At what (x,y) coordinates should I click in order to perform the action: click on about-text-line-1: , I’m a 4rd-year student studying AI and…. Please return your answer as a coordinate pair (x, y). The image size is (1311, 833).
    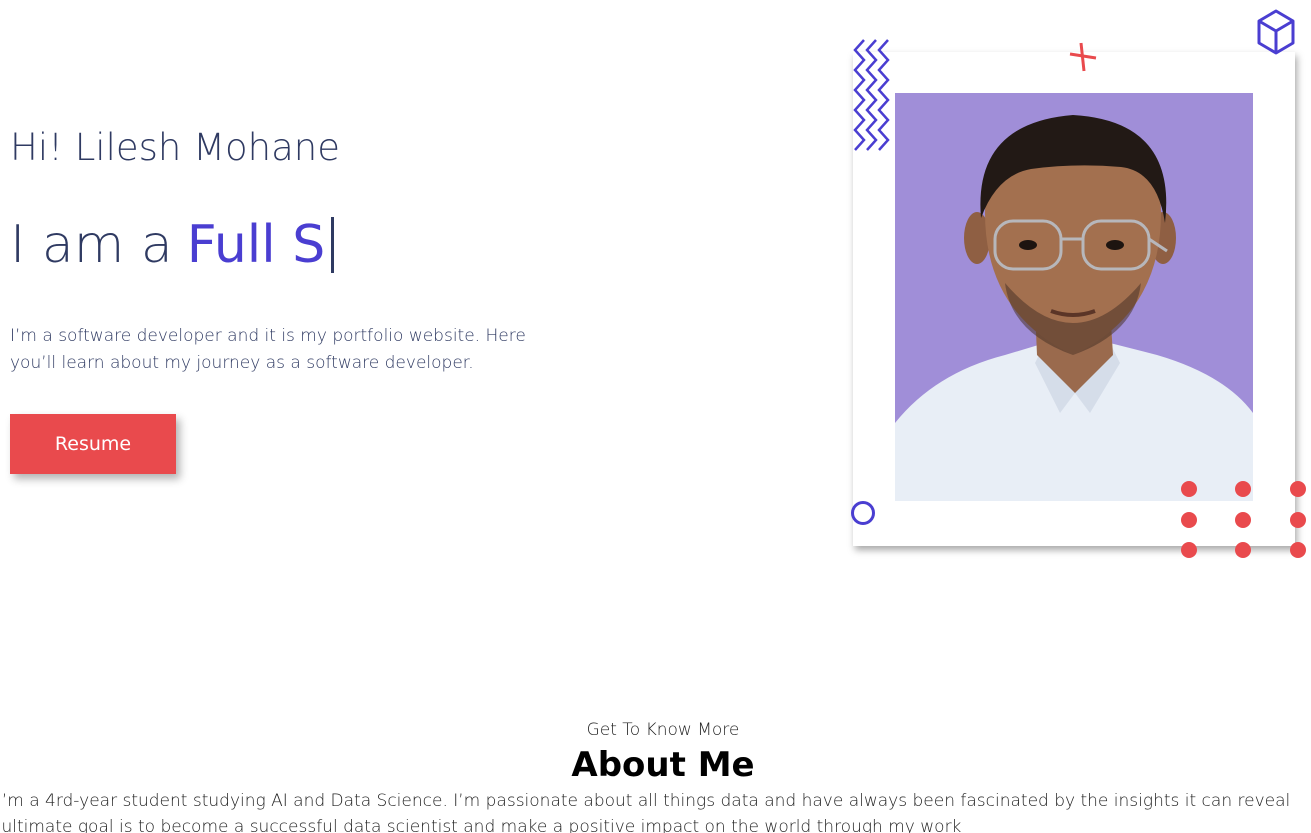
    Looking at the image, I should click on (645, 801).